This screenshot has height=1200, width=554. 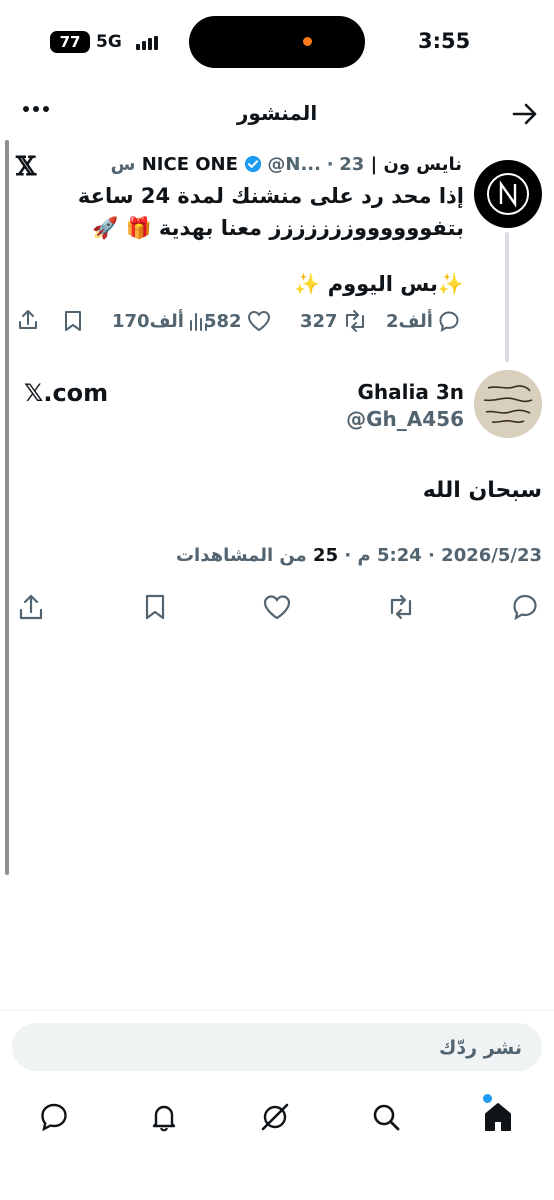 I want to click on home-icon, so click(x=498, y=1117).